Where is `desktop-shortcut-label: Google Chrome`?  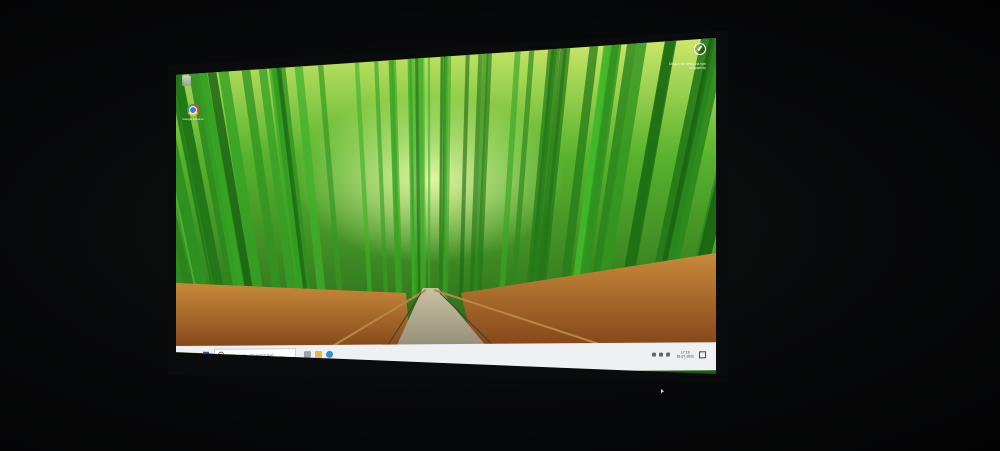
desktop-shortcut-label: Google Chrome is located at coordinates (193, 119).